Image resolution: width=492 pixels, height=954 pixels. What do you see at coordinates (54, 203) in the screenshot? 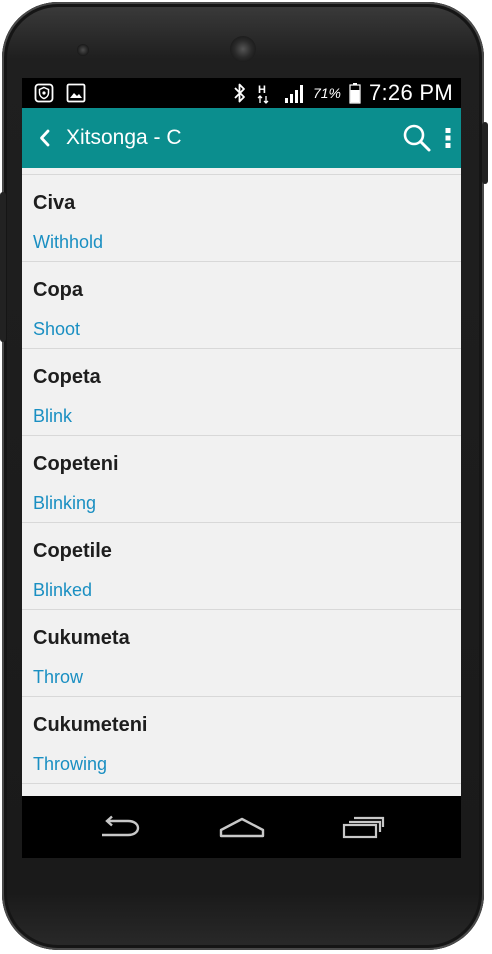
I see `word-term: Civa` at bounding box center [54, 203].